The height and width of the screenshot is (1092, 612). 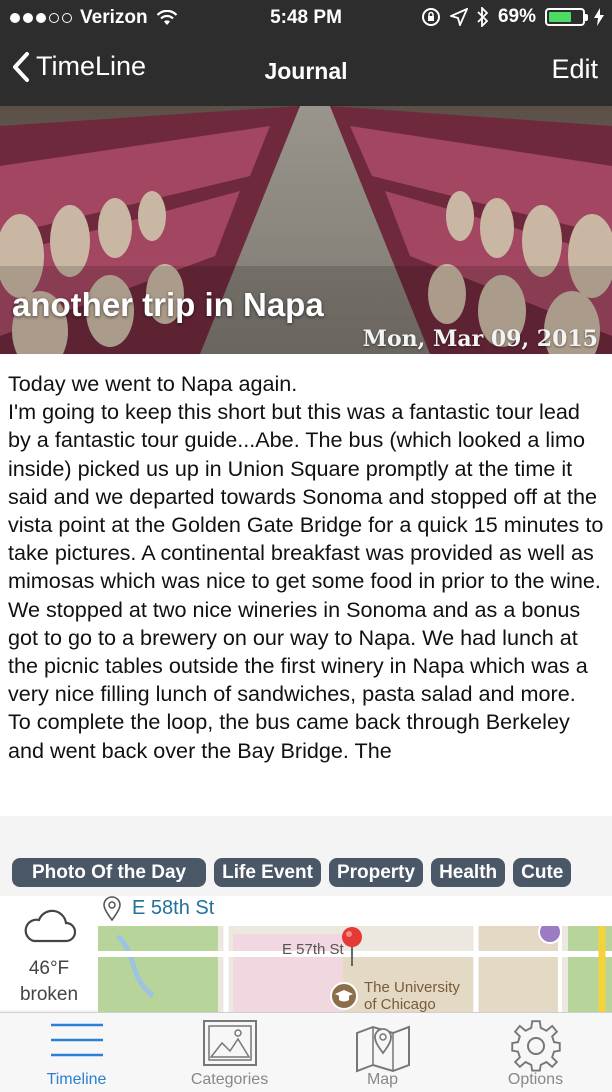 I want to click on tag-property: Property, so click(x=376, y=872).